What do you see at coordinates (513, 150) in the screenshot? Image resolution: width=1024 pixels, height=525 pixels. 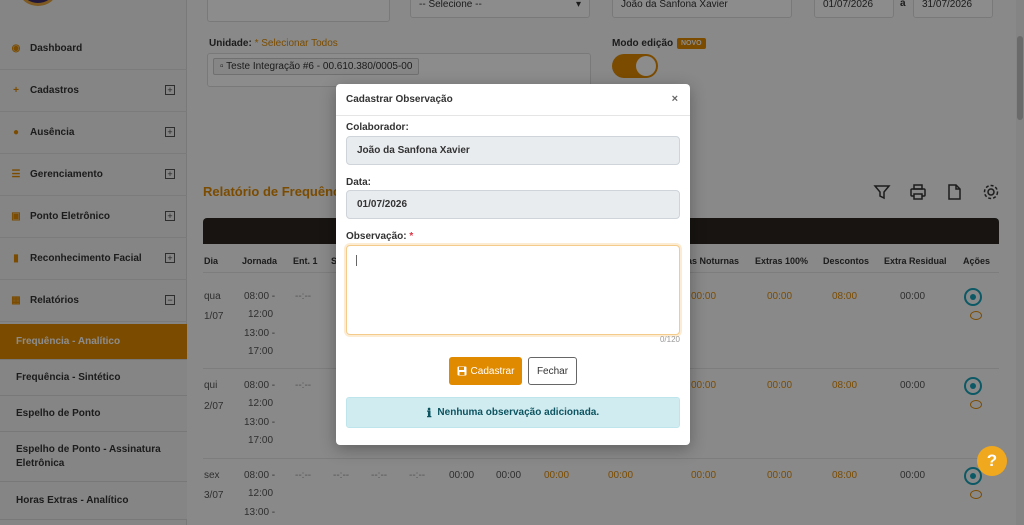 I see `colaborador-field: João da Sanfona Xavier` at bounding box center [513, 150].